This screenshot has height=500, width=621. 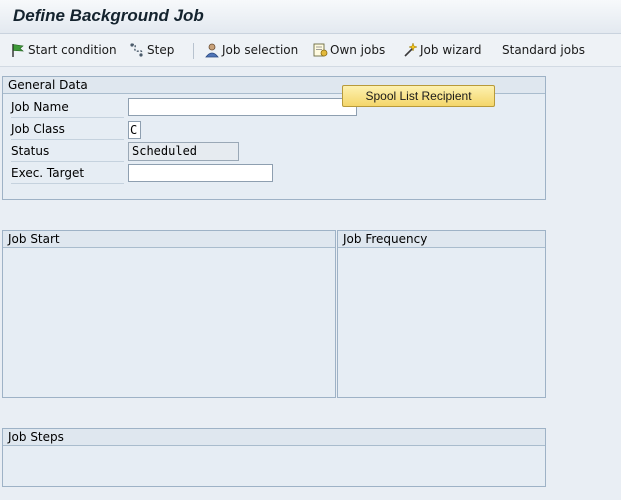 I want to click on status-label: Status, so click(x=67, y=152).